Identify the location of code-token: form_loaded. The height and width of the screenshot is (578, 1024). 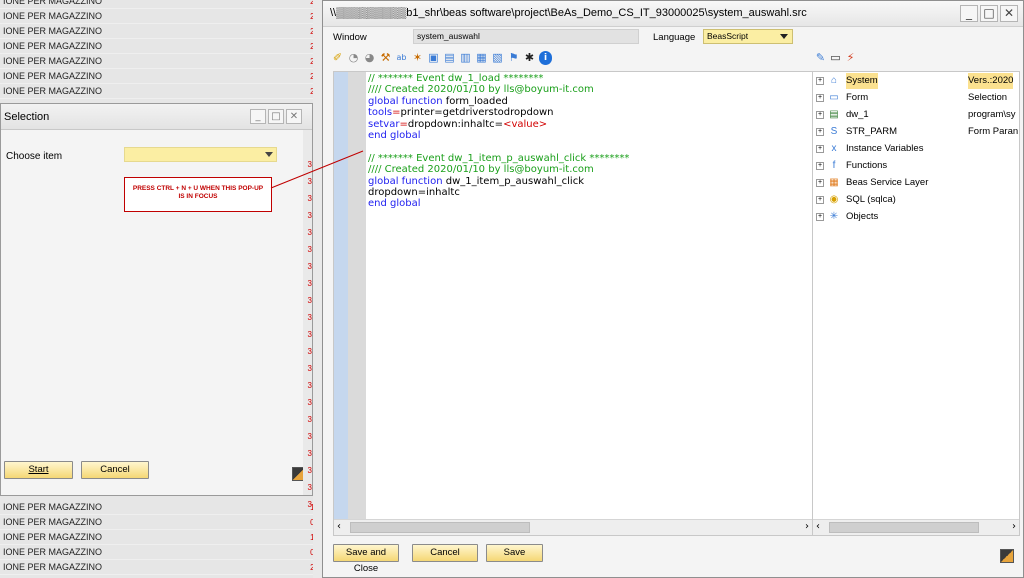
(476, 101).